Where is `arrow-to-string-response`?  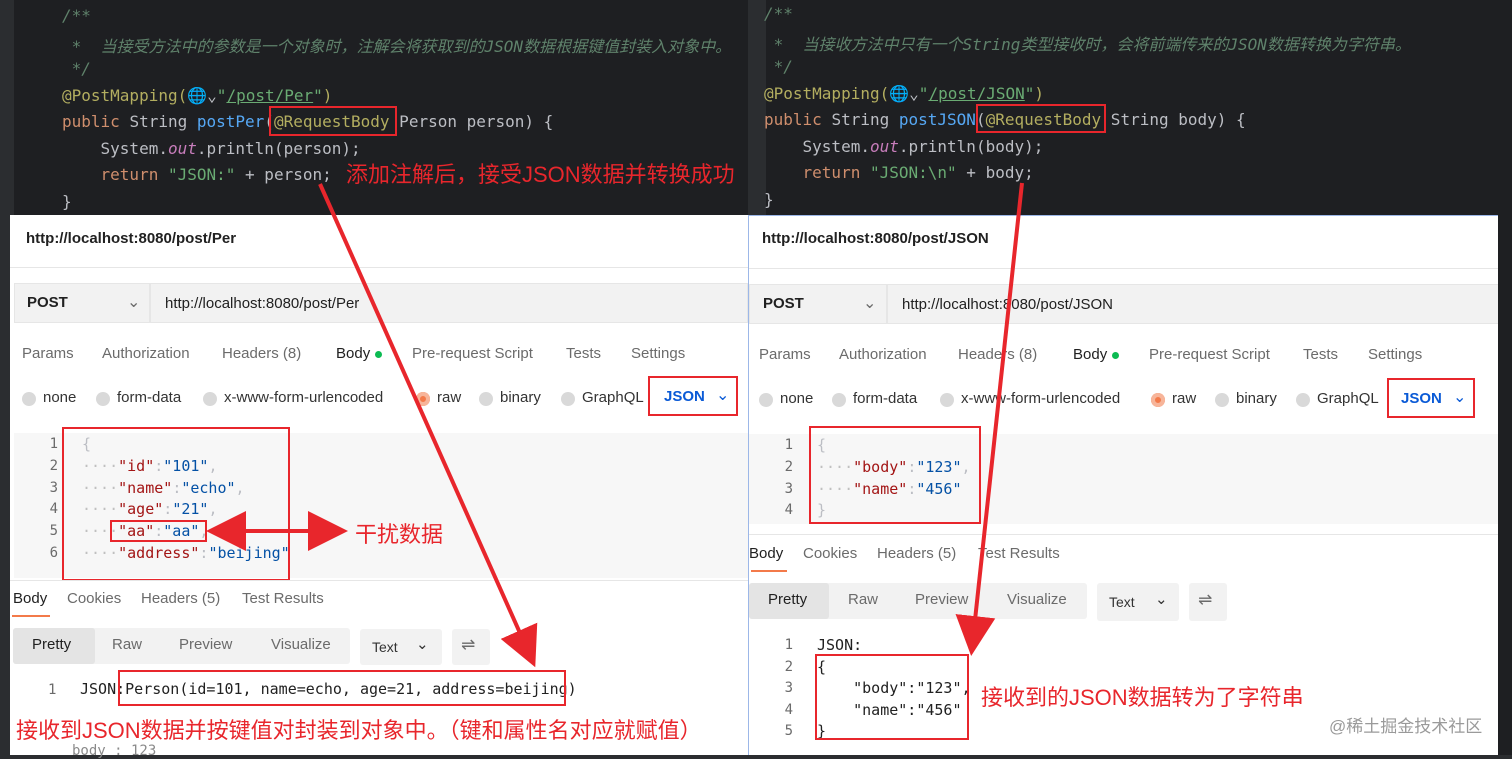 arrow-to-string-response is located at coordinates (989, 419).